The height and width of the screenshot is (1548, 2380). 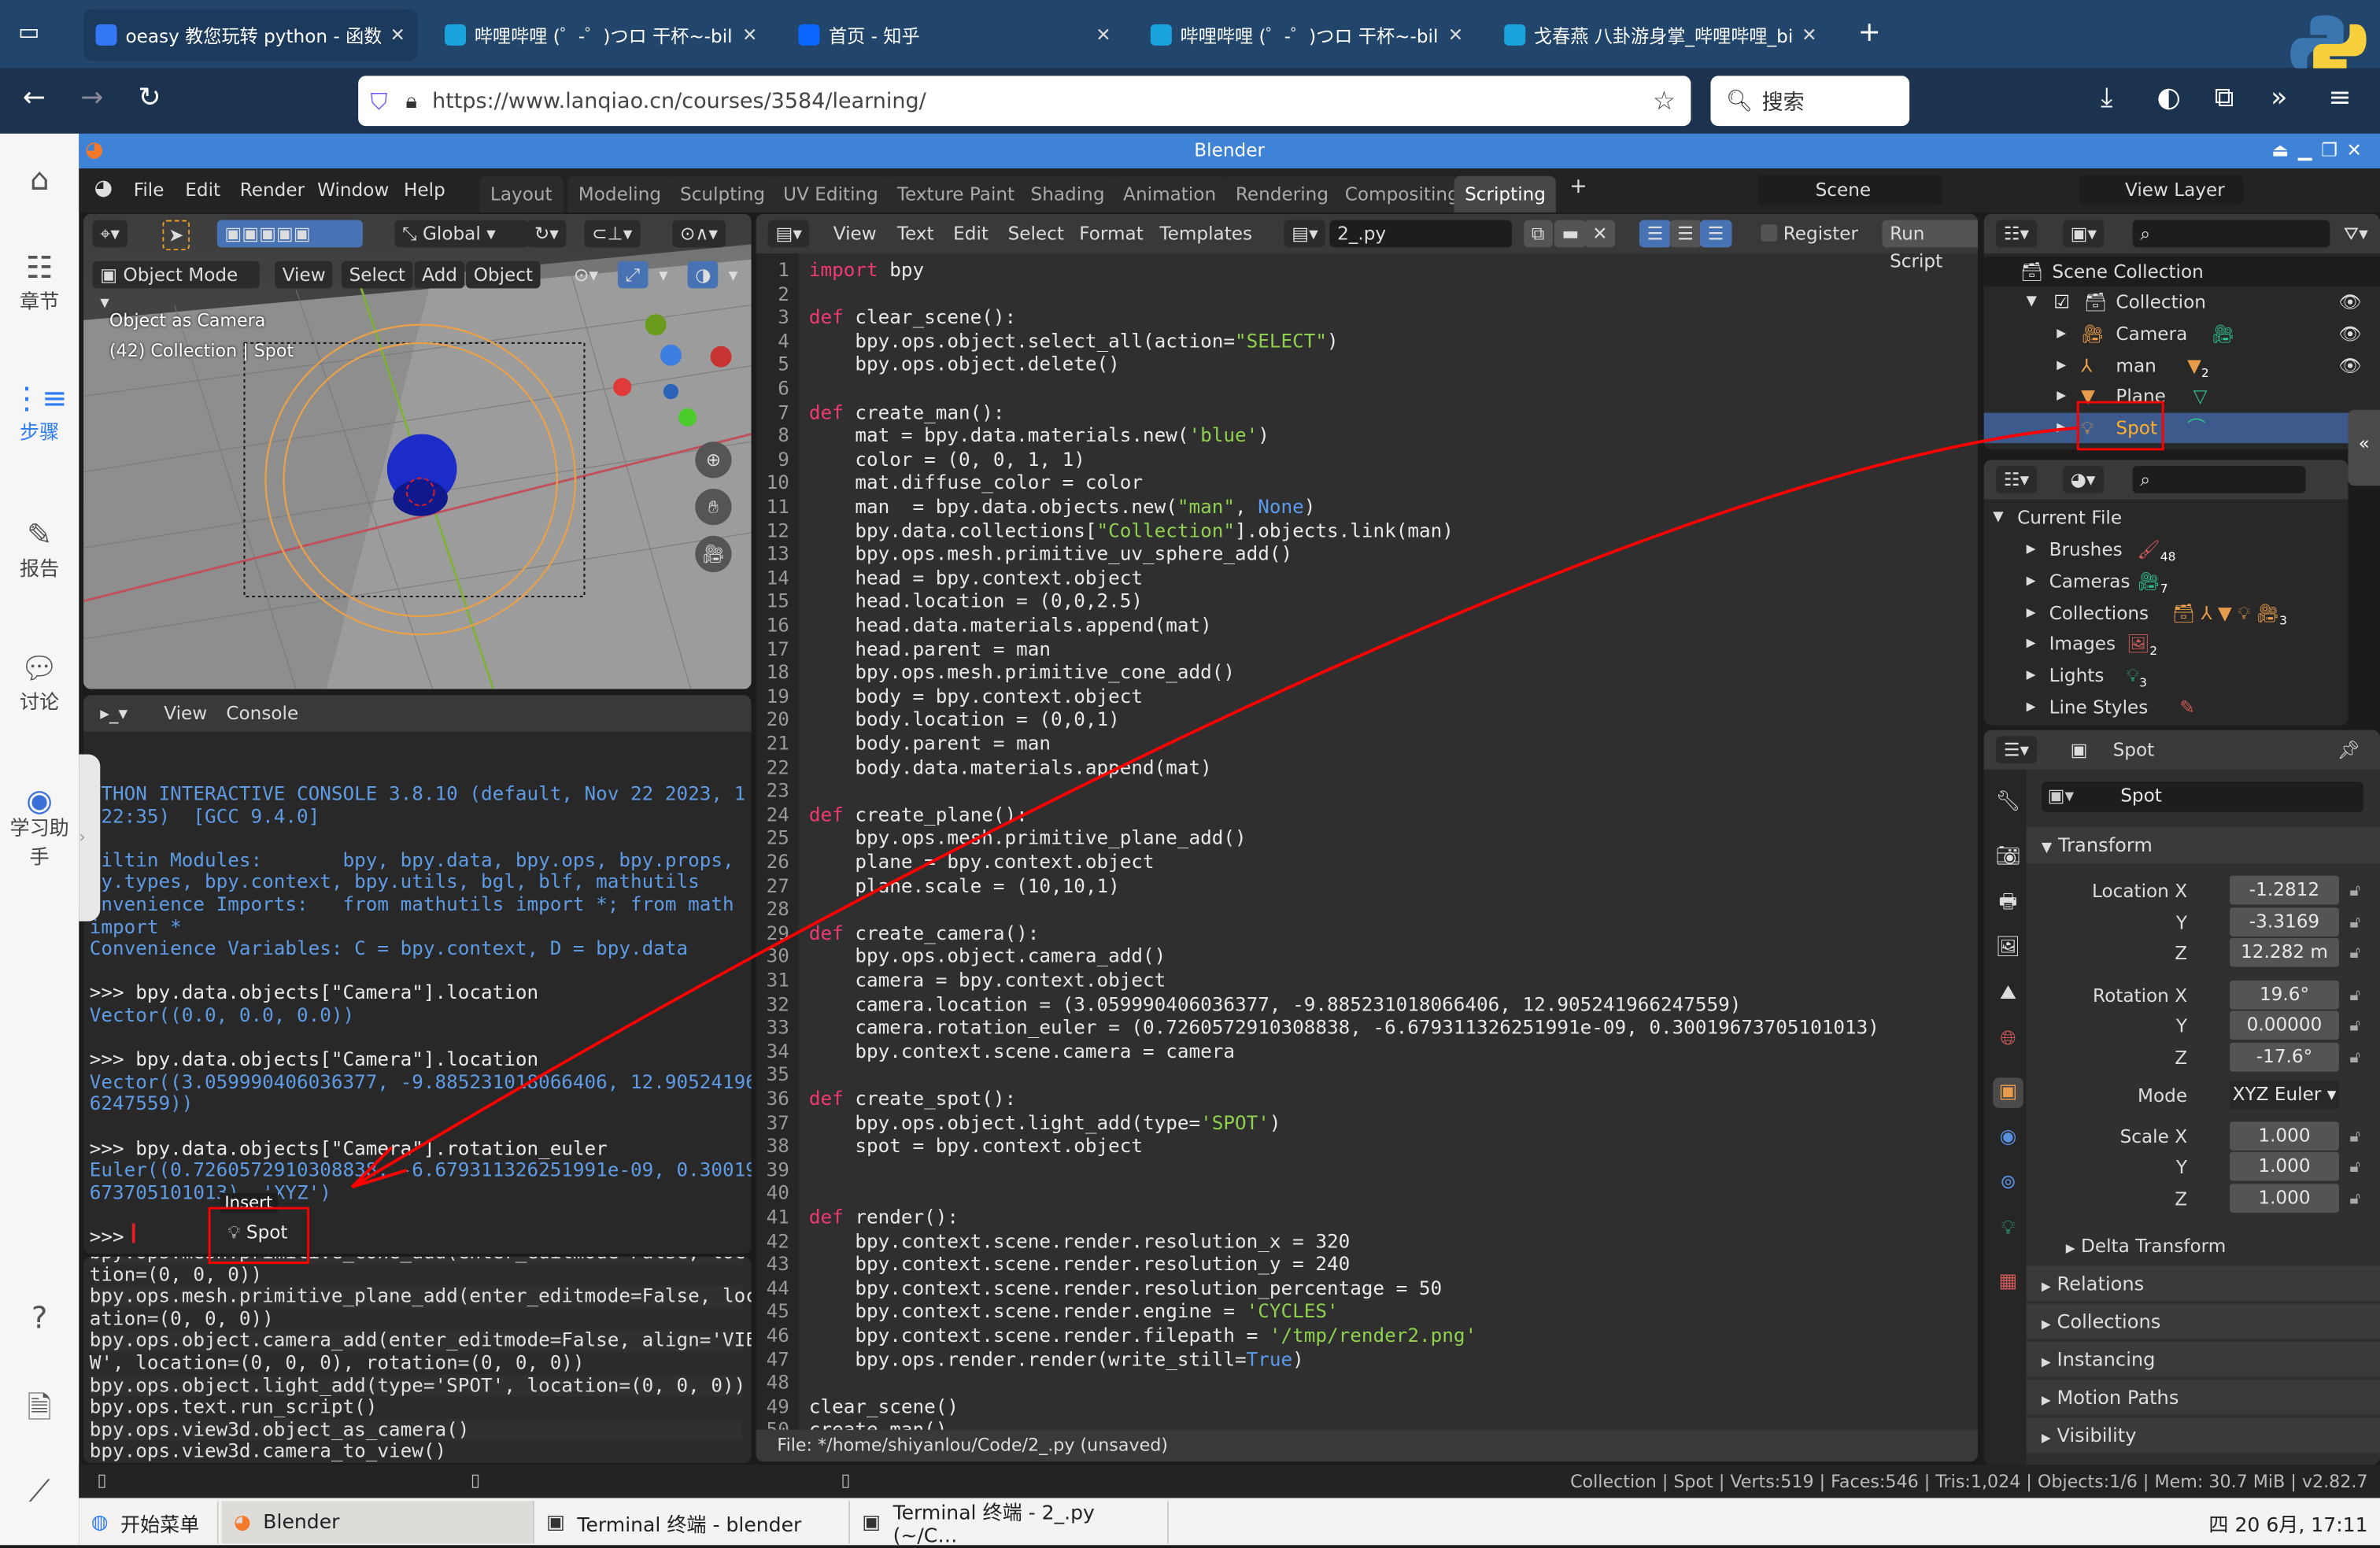 What do you see at coordinates (2008, 803) in the screenshot?
I see `tool-tab-icon: 🔧︎` at bounding box center [2008, 803].